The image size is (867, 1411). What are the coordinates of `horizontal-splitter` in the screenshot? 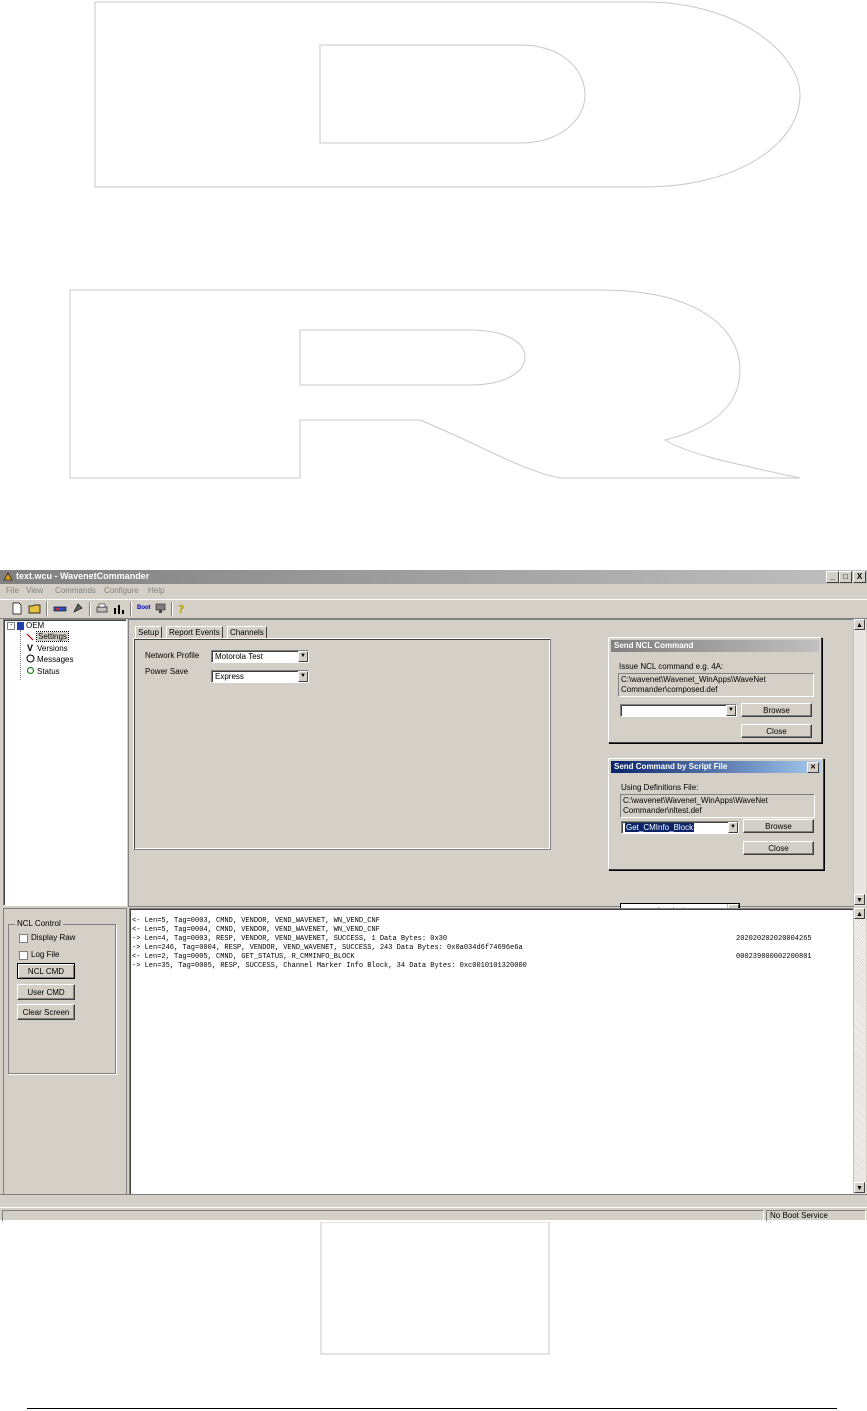 It's located at (433, 1200).